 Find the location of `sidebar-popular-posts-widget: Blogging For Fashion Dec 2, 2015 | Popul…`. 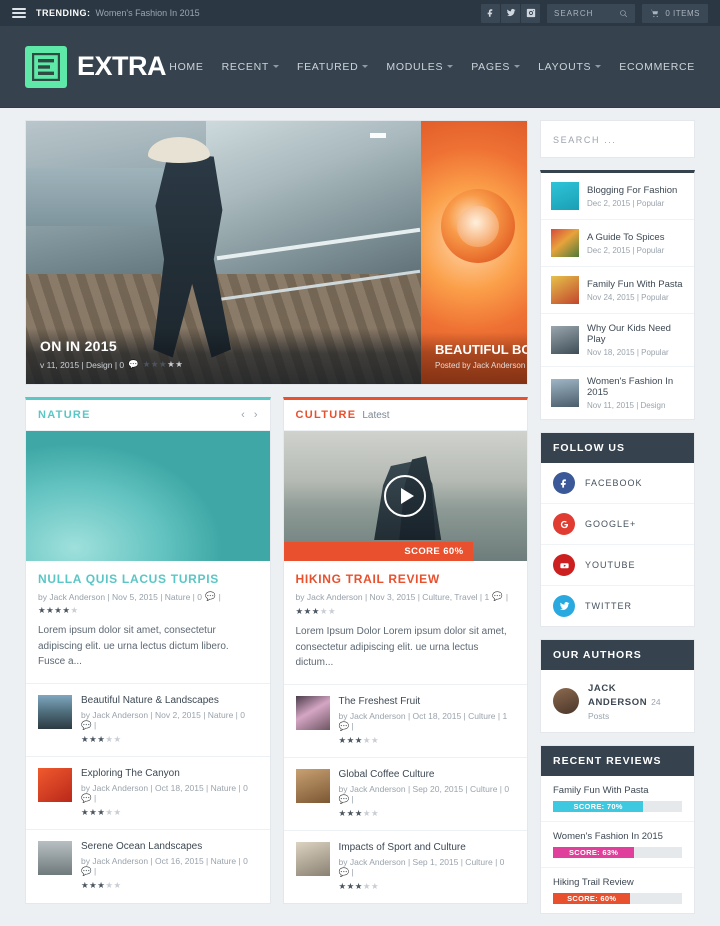

sidebar-popular-posts-widget: Blogging For Fashion Dec 2, 2015 | Popul… is located at coordinates (617, 295).